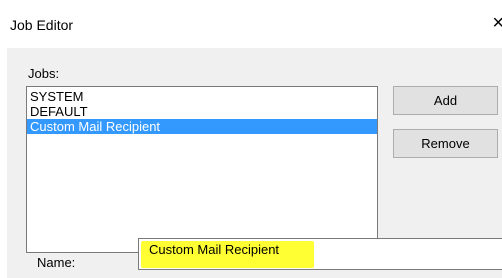 The width and height of the screenshot is (502, 278). What do you see at coordinates (42, 25) in the screenshot?
I see `window-title: Job Editor` at bounding box center [42, 25].